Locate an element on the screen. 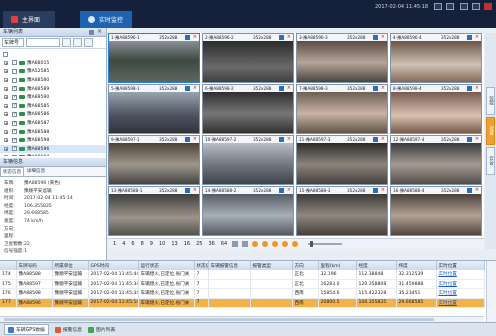 The width and height of the screenshot is (496, 336). vehicle-tree-item: + 豫A88587 is located at coordinates (53, 123).